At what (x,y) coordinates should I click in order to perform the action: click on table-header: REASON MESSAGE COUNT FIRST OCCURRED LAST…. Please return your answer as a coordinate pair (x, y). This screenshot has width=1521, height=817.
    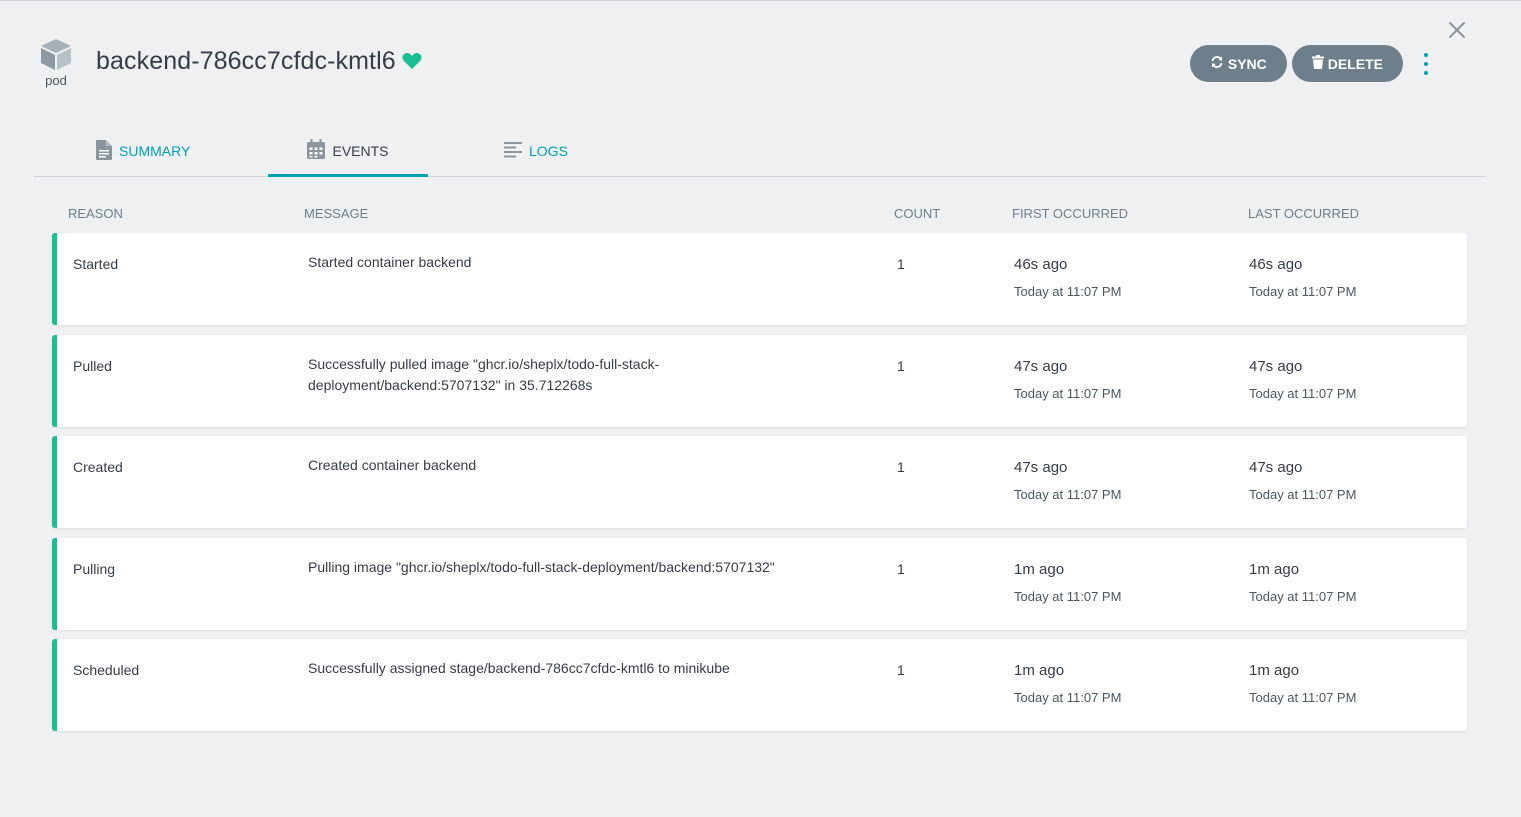
    Looking at the image, I should click on (760, 214).